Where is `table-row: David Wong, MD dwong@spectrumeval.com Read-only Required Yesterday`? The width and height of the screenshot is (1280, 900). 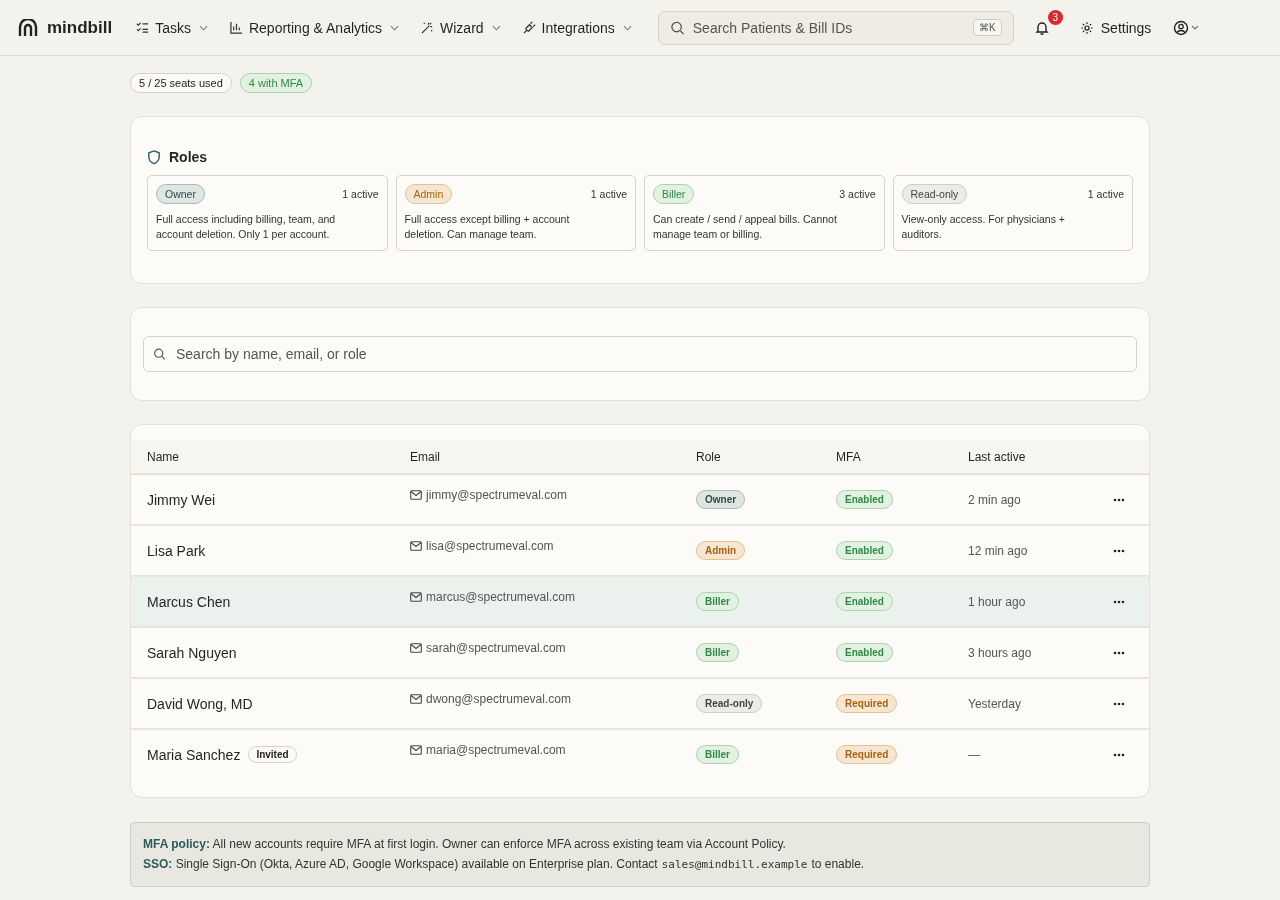
table-row: David Wong, MD dwong@spectrumeval.com Read-only Required Yesterday is located at coordinates (640, 704).